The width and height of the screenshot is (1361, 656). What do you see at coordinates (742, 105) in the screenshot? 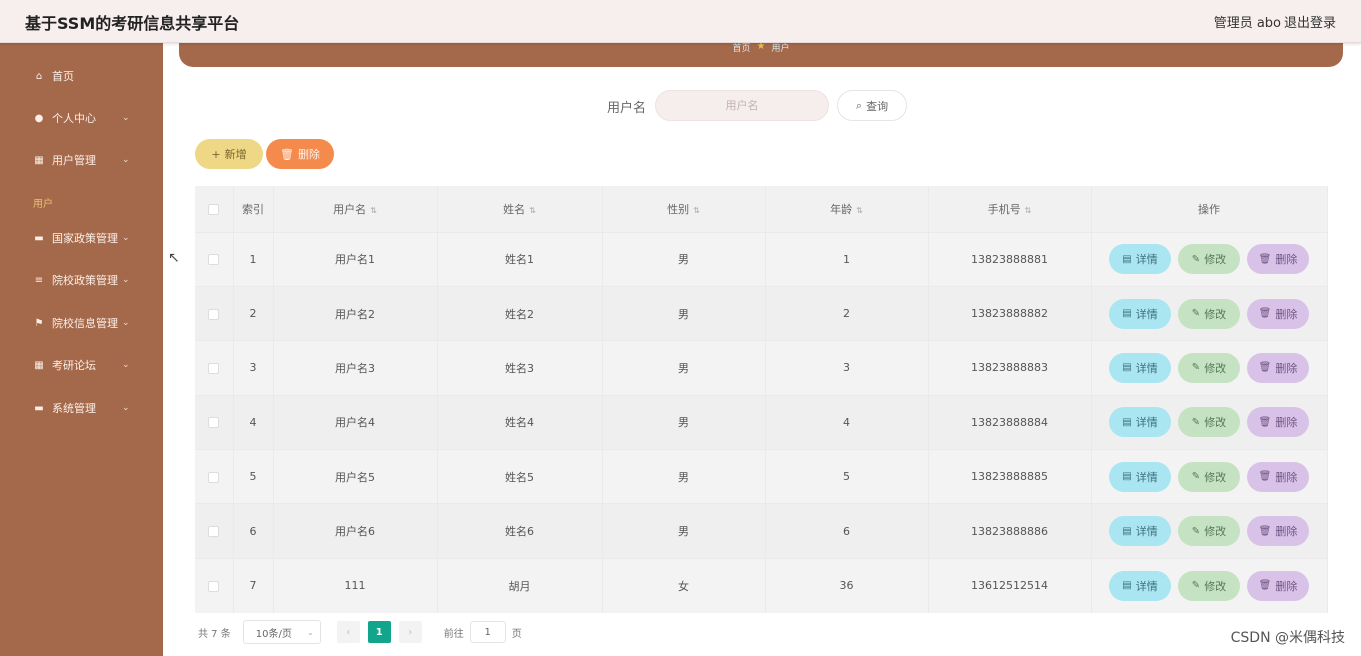
I see `username-search-input` at bounding box center [742, 105].